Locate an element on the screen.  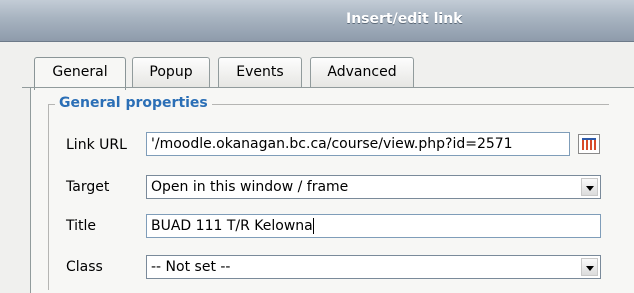
tab-label: Popup is located at coordinates (171, 72).